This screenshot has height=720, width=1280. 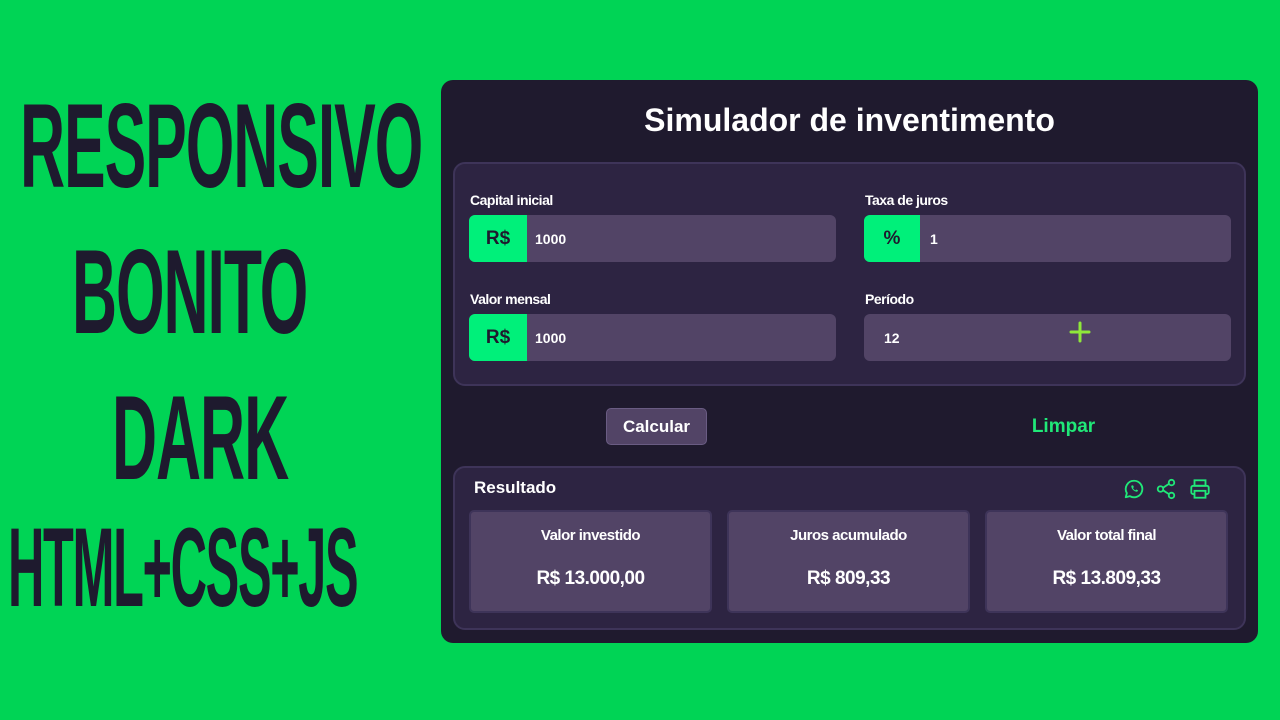 What do you see at coordinates (892, 337) in the screenshot?
I see `periodo-value: 12` at bounding box center [892, 337].